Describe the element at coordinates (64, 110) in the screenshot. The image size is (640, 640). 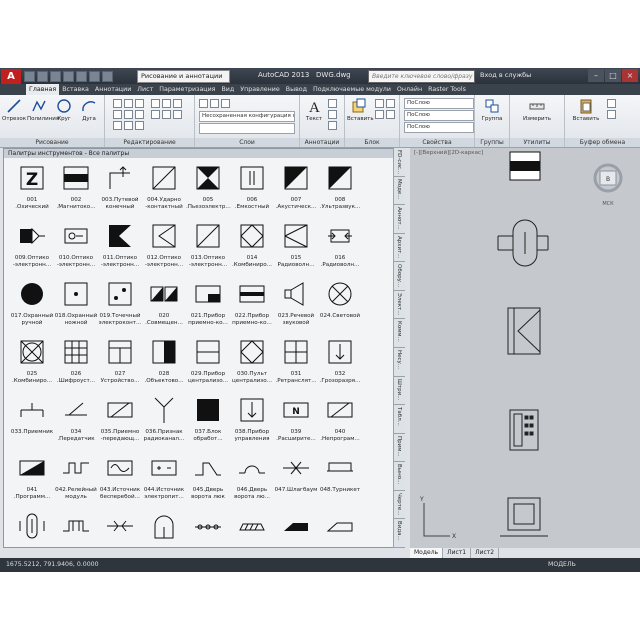
I see `circle-tool: Круг` at that location.